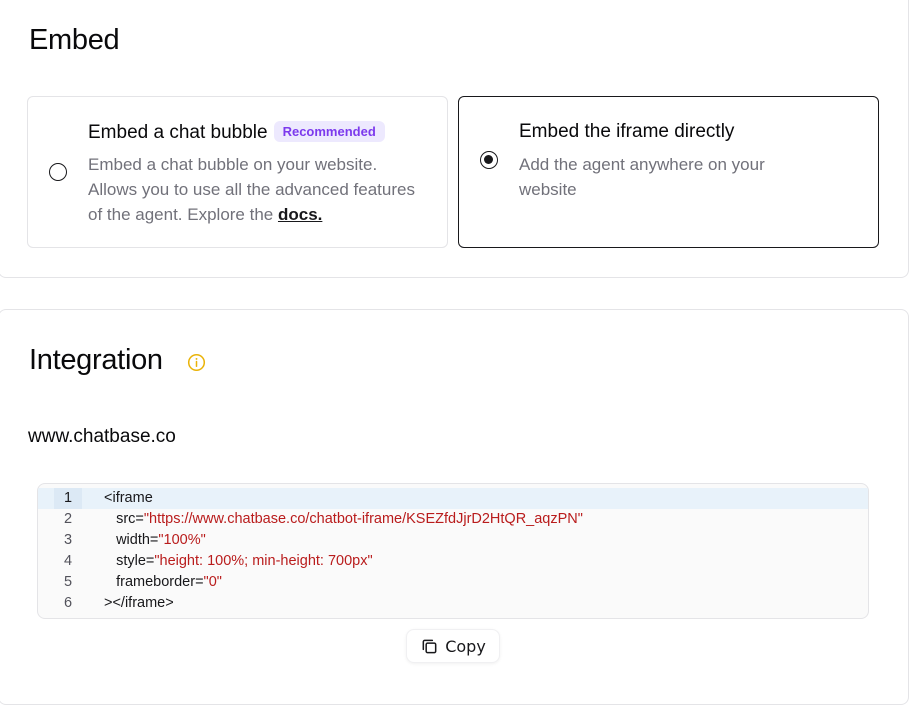 This screenshot has width=916, height=726. Describe the element at coordinates (128, 498) in the screenshot. I see `code-text: <iframe` at that location.